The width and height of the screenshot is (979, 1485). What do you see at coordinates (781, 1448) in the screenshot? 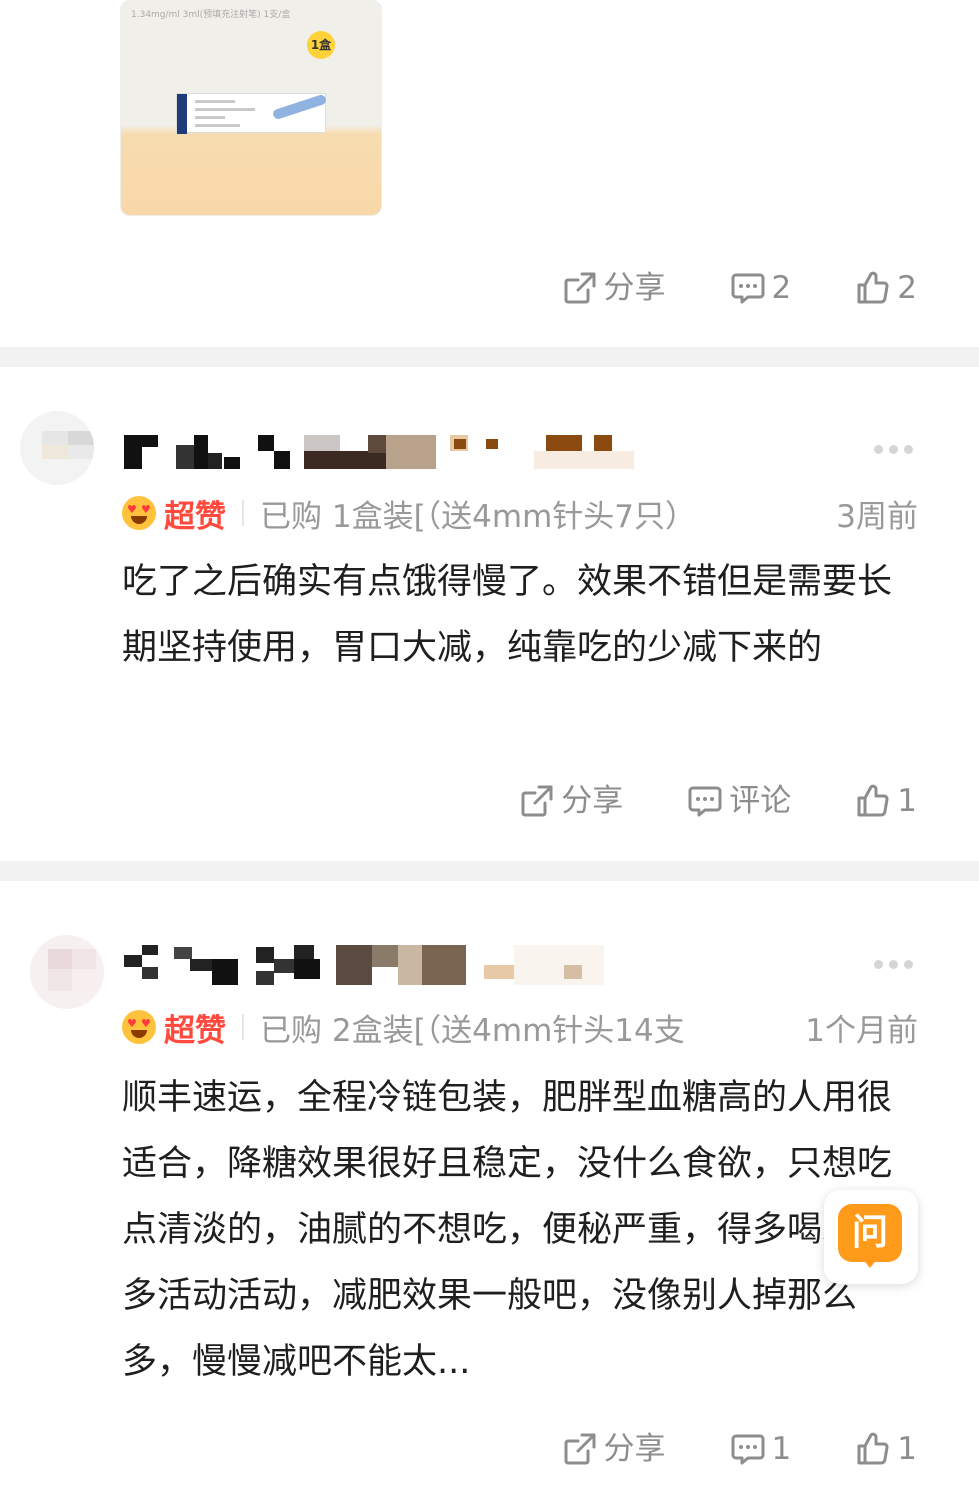
I see `comment-count: 1` at bounding box center [781, 1448].